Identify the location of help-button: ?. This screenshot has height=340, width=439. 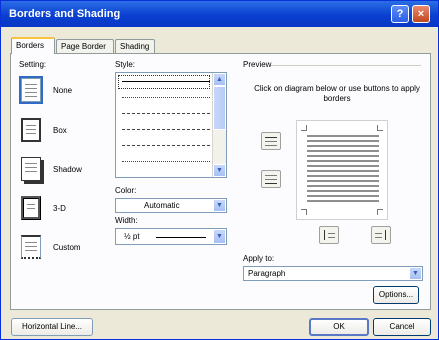
(400, 14).